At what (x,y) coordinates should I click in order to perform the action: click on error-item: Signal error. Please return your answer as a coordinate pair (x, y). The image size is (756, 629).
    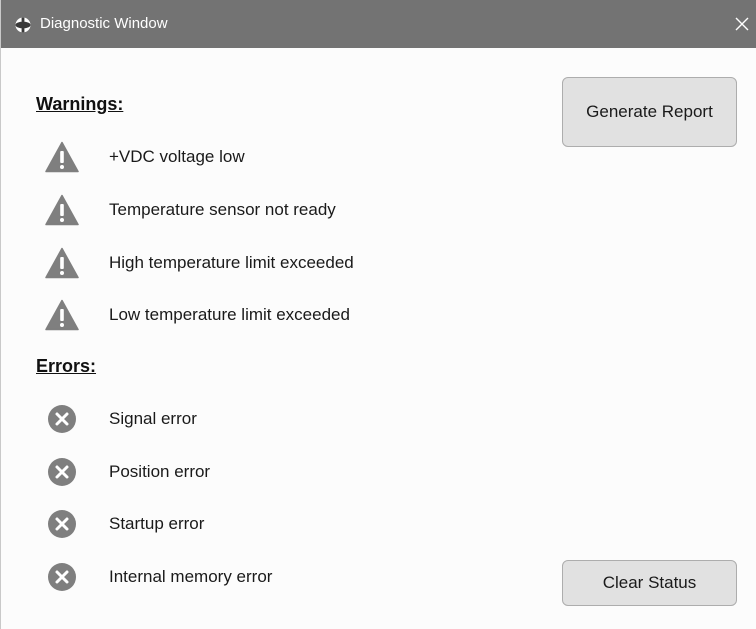
    Looking at the image, I should click on (121, 419).